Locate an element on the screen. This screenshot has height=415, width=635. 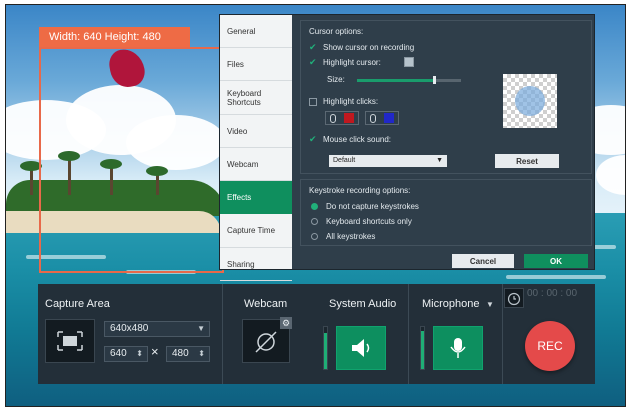
show-cursor-option: ✔ Show cursor on recording is located at coordinates (361, 47).